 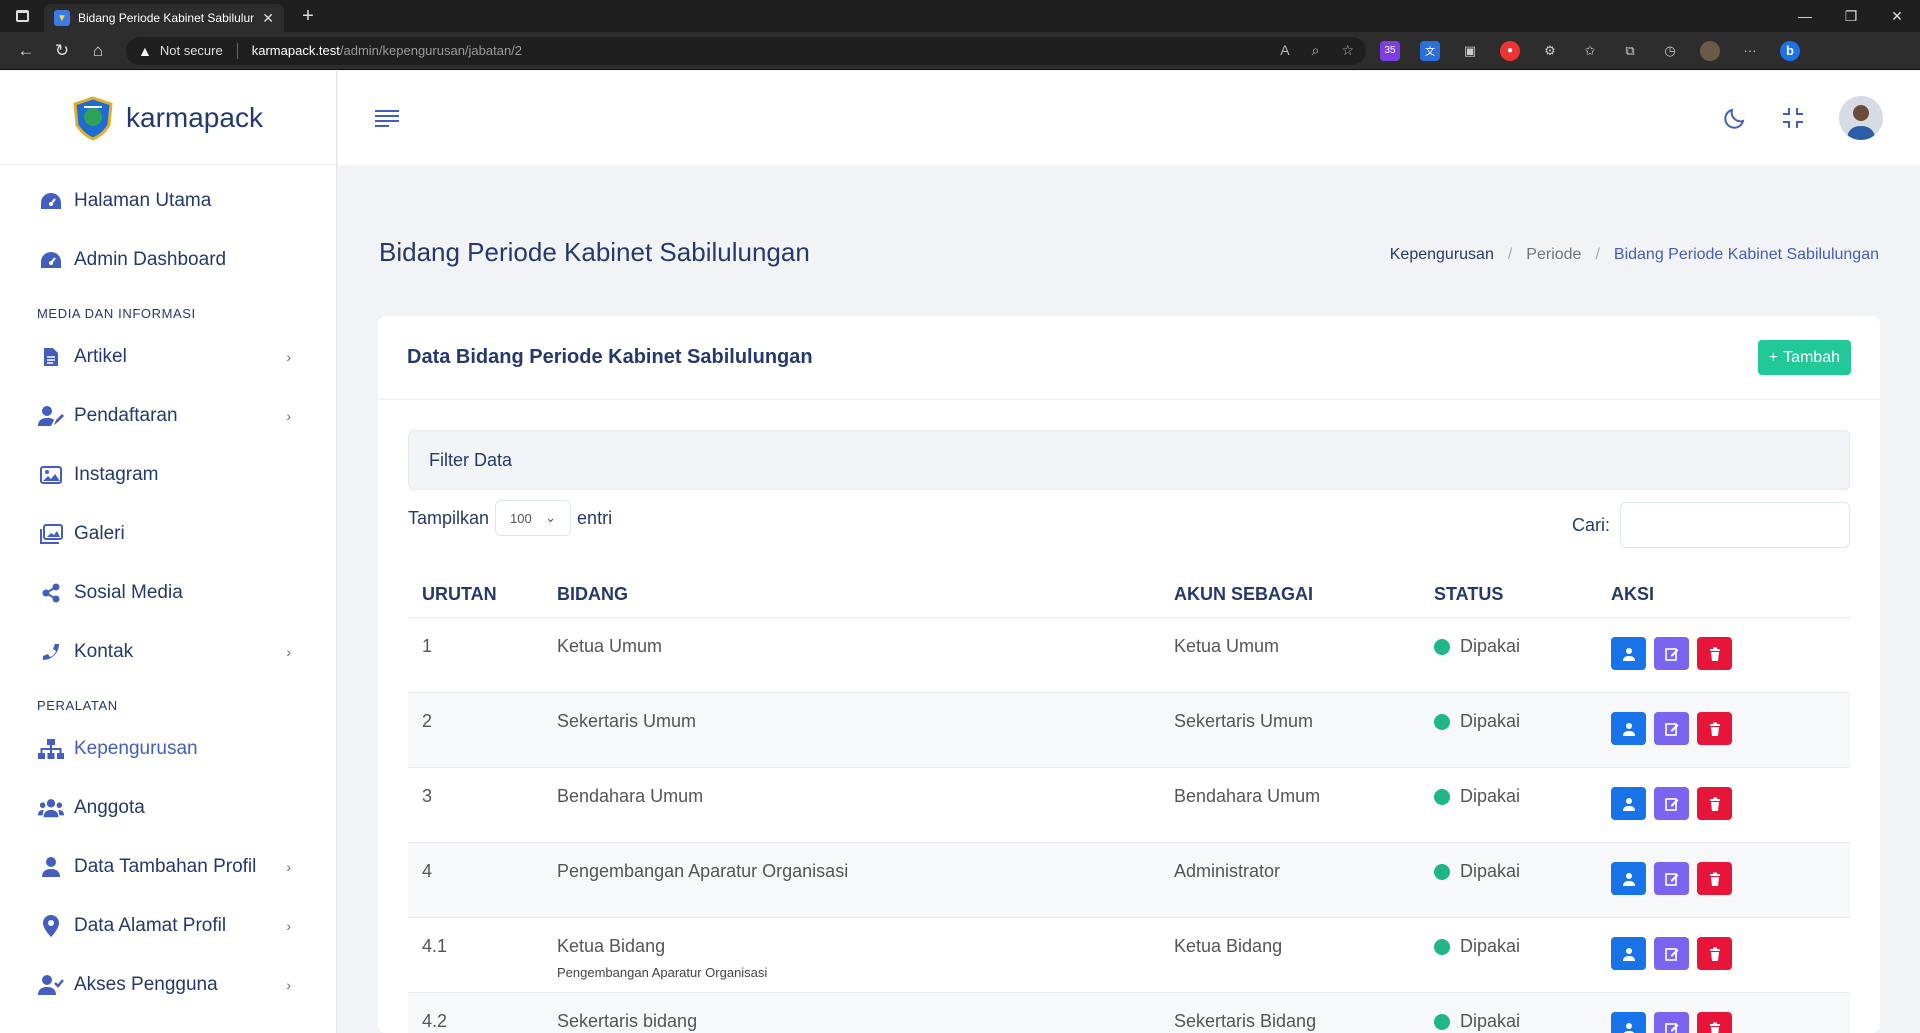 I want to click on edit-icon, so click(x=1671, y=1027).